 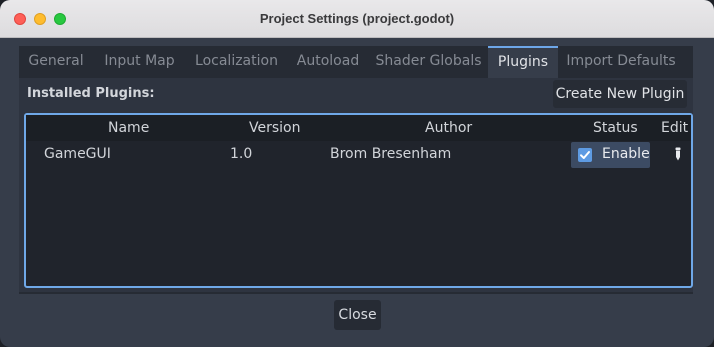 I want to click on create-new-plugin-button: Create New Plugin, so click(x=620, y=94).